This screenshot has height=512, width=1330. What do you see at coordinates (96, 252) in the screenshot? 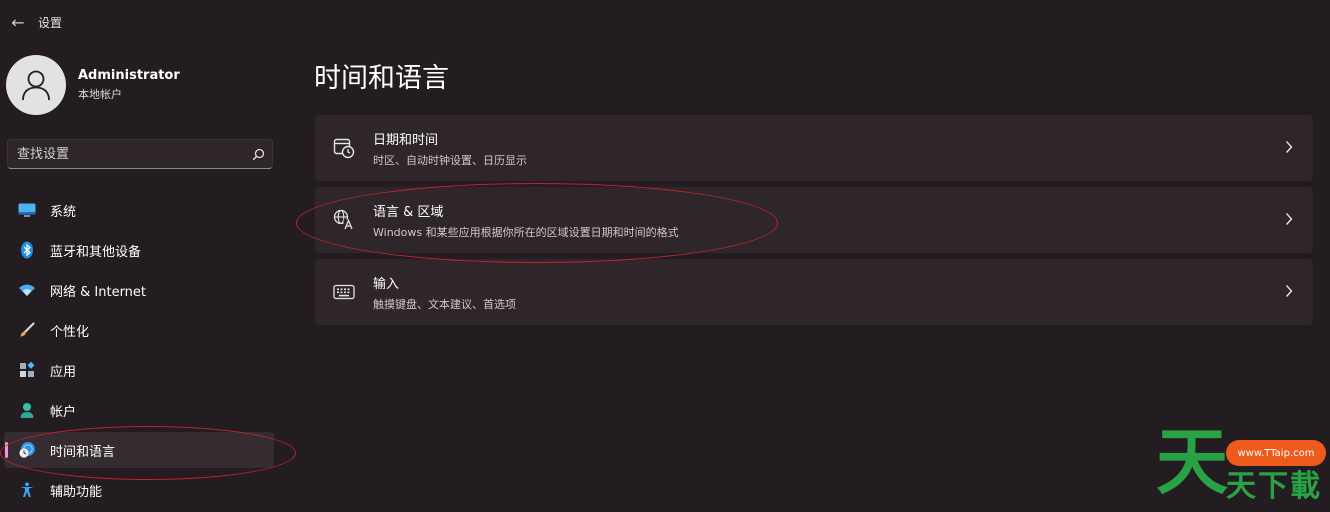
I see `sidebar-item-label: 蓝牙和其他设备` at bounding box center [96, 252].